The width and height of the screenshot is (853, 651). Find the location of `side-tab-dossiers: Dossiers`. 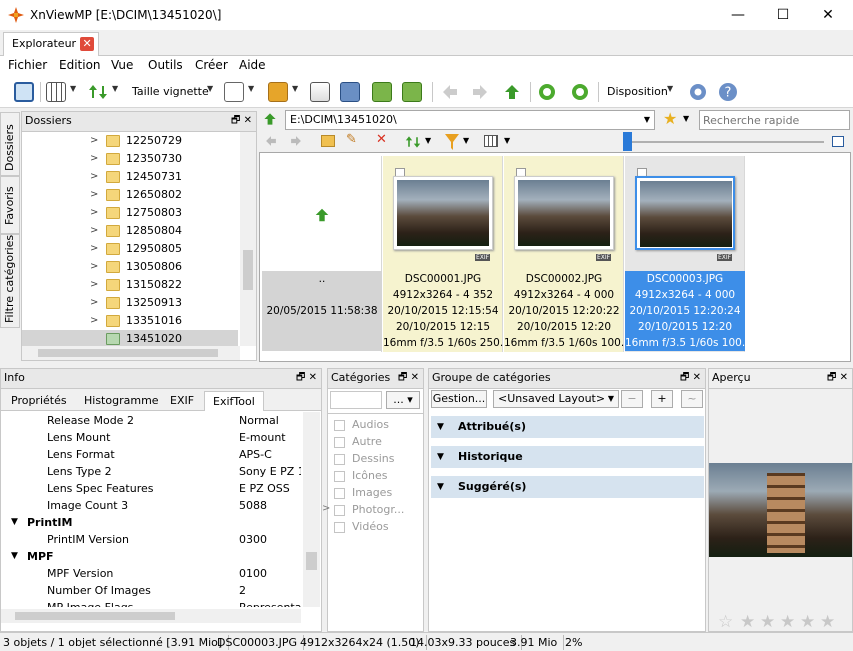

side-tab-dossiers: Dossiers is located at coordinates (10, 144).